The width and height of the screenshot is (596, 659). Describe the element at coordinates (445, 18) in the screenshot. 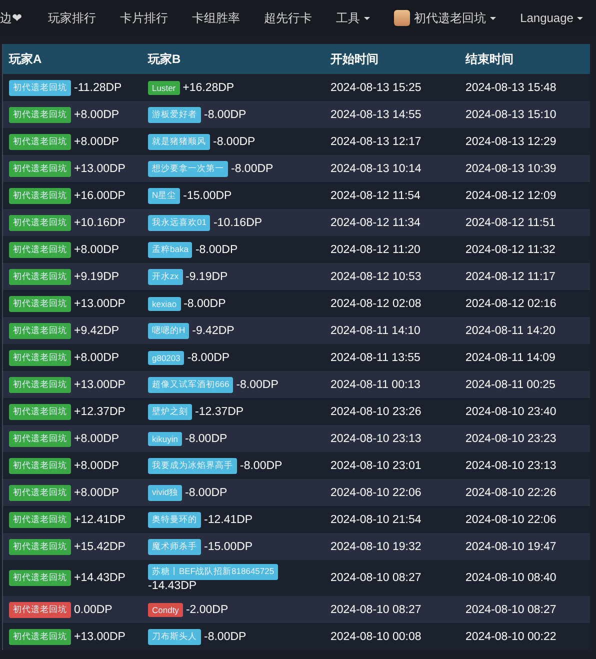

I see `nav-link: 初代遗老回坑` at that location.